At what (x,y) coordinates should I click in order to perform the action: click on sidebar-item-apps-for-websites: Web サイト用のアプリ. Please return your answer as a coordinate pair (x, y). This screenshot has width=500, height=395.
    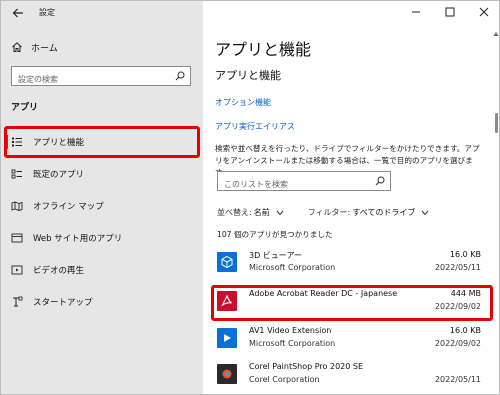
    Looking at the image, I should click on (102, 238).